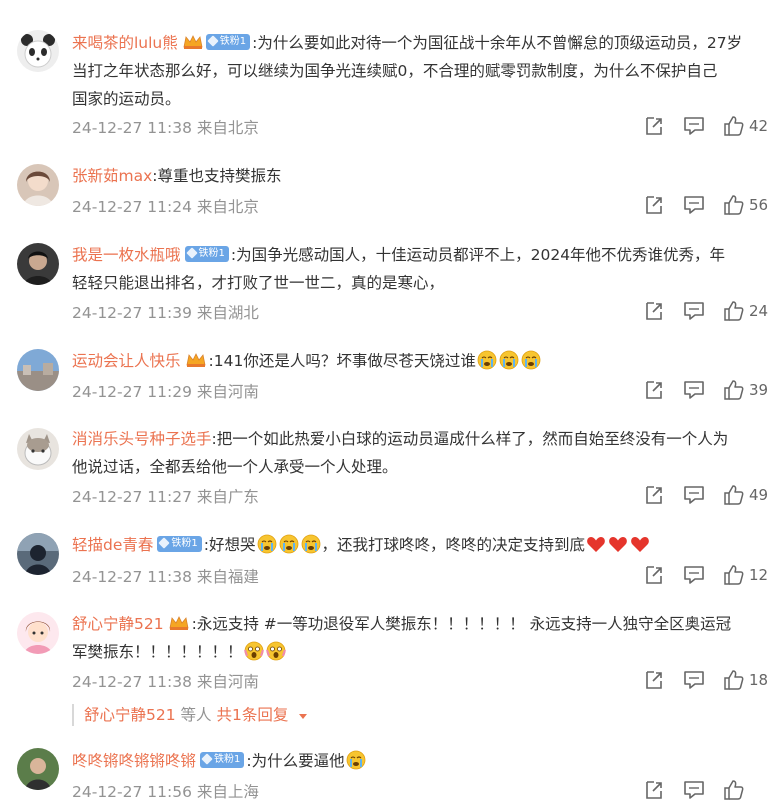 Image resolution: width=779 pixels, height=802 pixels. What do you see at coordinates (112, 545) in the screenshot?
I see `username-link: 轻描de青春` at bounding box center [112, 545].